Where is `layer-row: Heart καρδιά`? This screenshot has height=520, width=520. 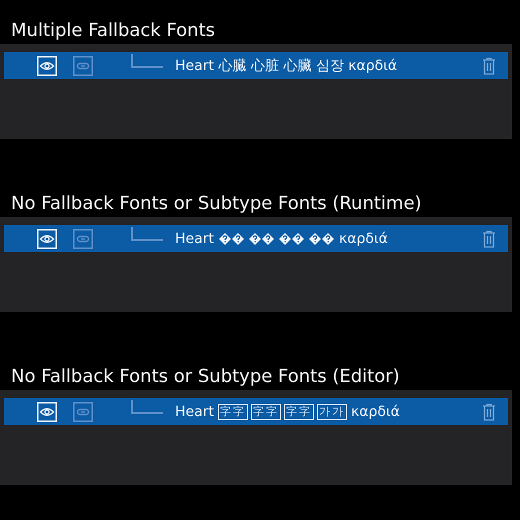 layer-row: Heart καρδιά is located at coordinates (256, 238).